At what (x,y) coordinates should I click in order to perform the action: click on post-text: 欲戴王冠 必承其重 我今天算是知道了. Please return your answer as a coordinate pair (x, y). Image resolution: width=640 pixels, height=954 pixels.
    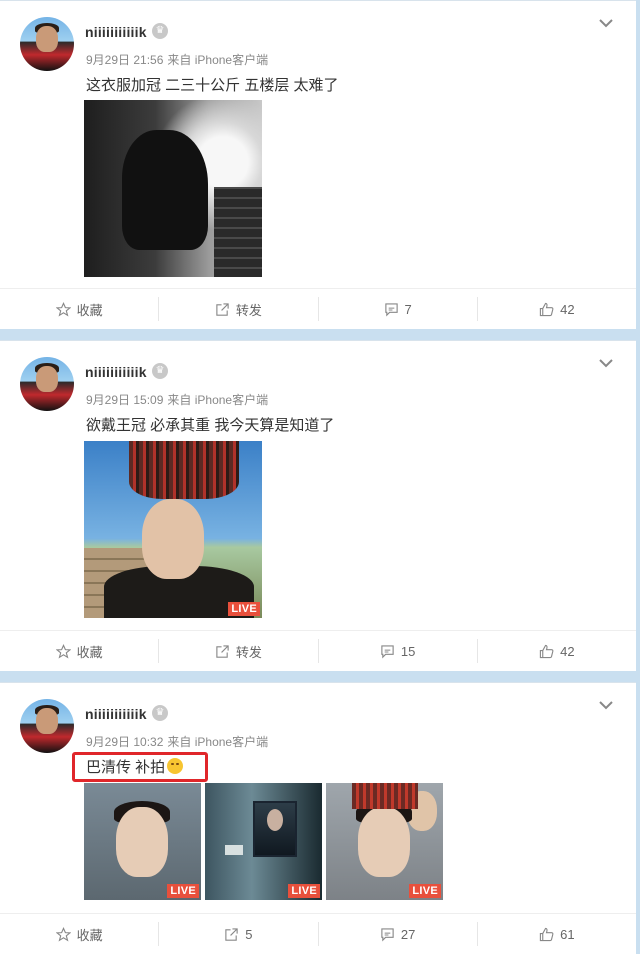
    Looking at the image, I should click on (210, 425).